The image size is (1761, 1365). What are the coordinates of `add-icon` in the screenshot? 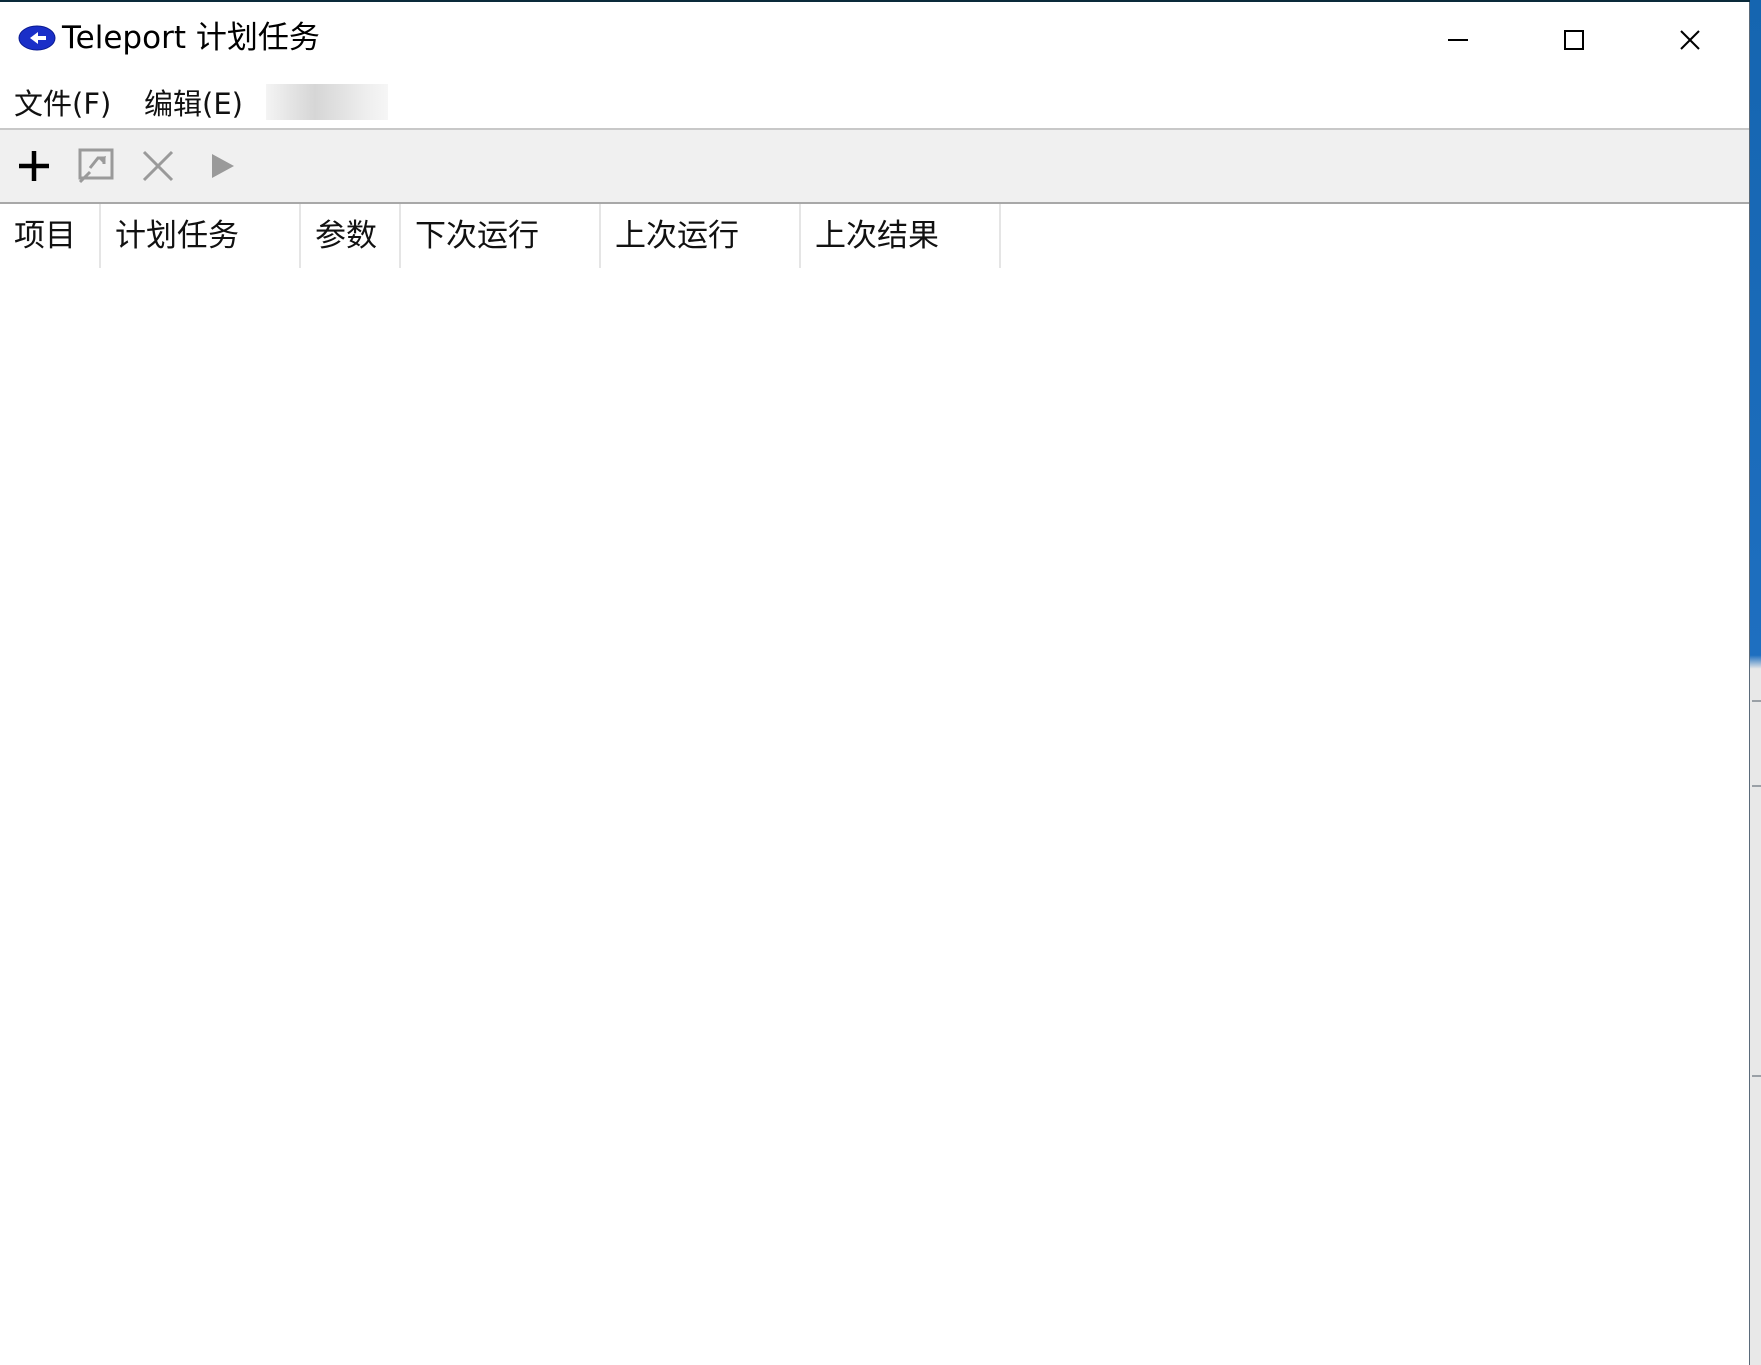 It's located at (34, 166).